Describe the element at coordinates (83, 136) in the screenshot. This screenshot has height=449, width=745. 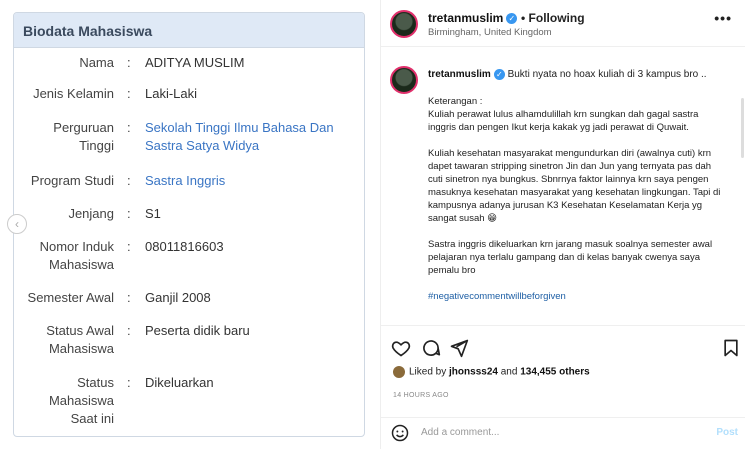
I see `biodata-label: Perguruan Tinggi` at that location.